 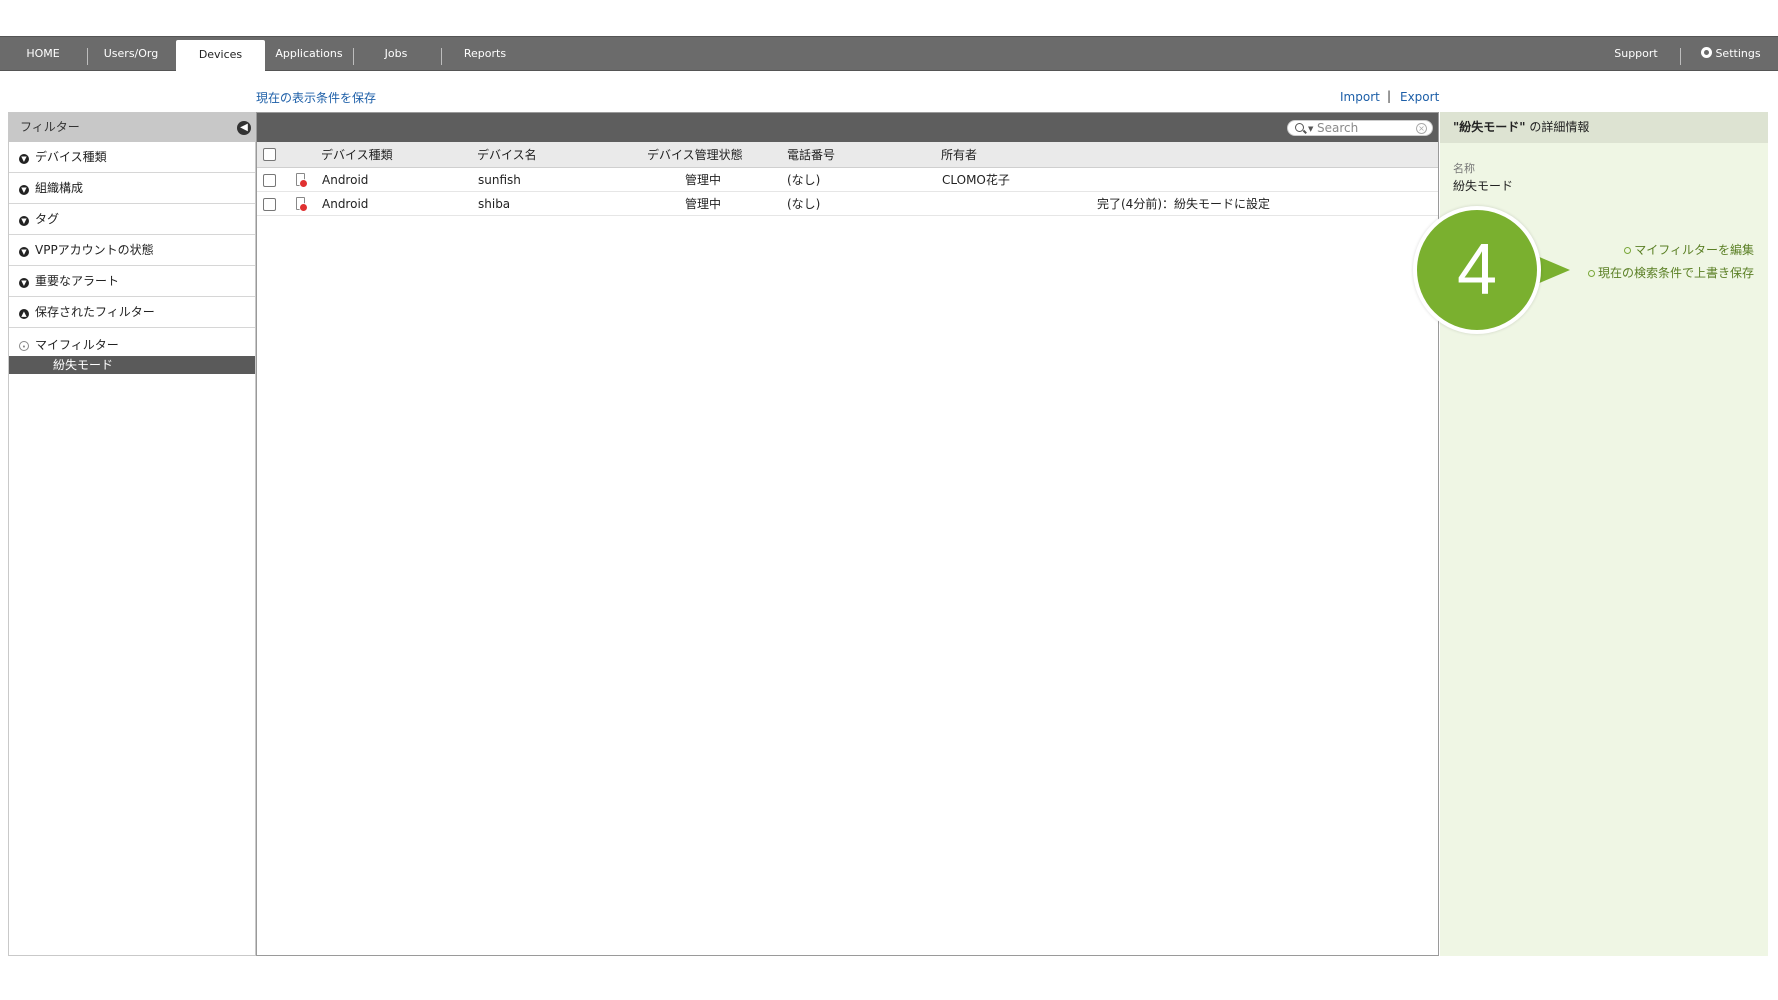 What do you see at coordinates (1694, 250) in the screenshot?
I see `edit-my-filter-label: マイフィルターを編集` at bounding box center [1694, 250].